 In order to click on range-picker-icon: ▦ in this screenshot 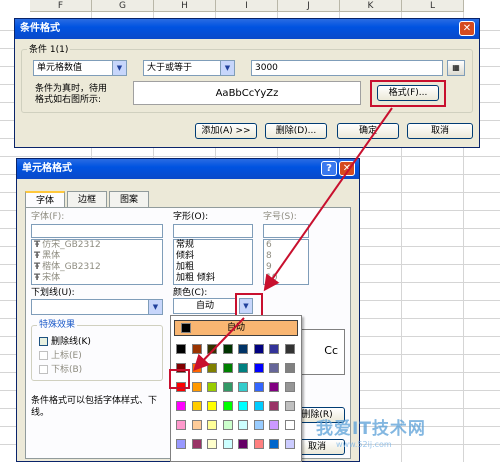, I will do `click(456, 68)`.